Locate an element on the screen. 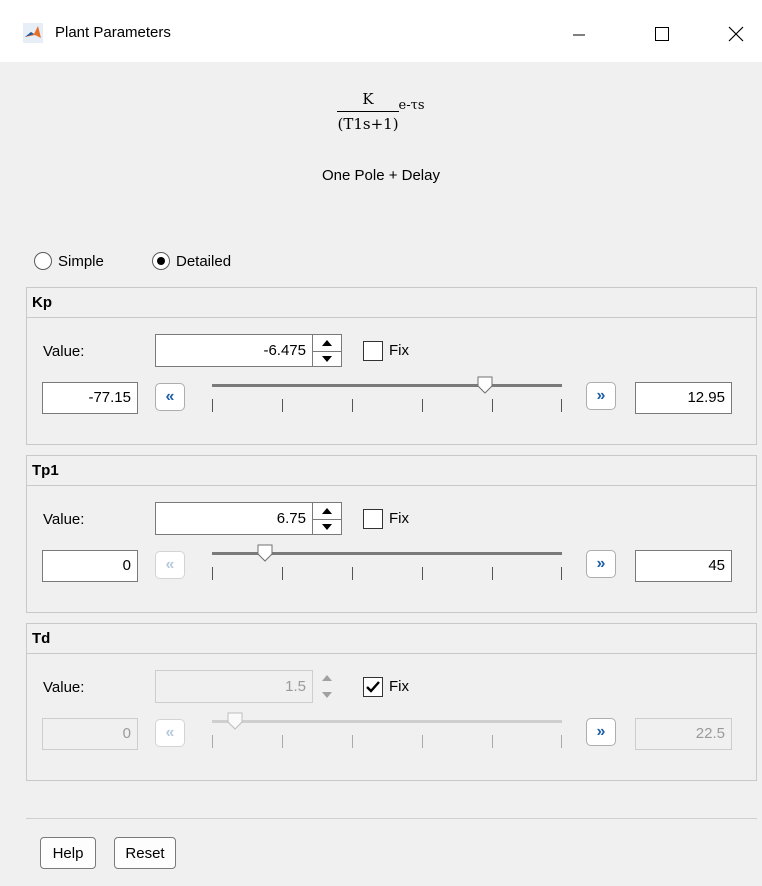  formula-denominator: (T1s+1) is located at coordinates (368, 124).